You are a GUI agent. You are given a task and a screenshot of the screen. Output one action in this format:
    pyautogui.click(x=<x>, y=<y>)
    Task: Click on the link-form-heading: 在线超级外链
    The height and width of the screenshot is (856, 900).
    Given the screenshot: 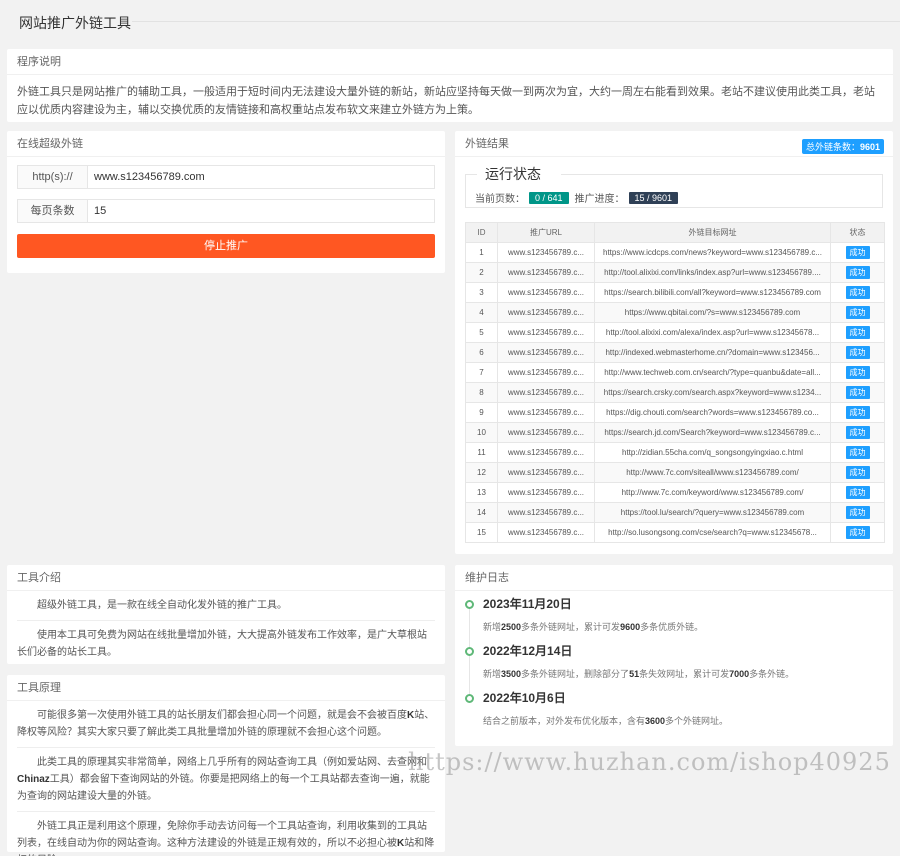 What is the action you would take?
    pyautogui.click(x=226, y=144)
    